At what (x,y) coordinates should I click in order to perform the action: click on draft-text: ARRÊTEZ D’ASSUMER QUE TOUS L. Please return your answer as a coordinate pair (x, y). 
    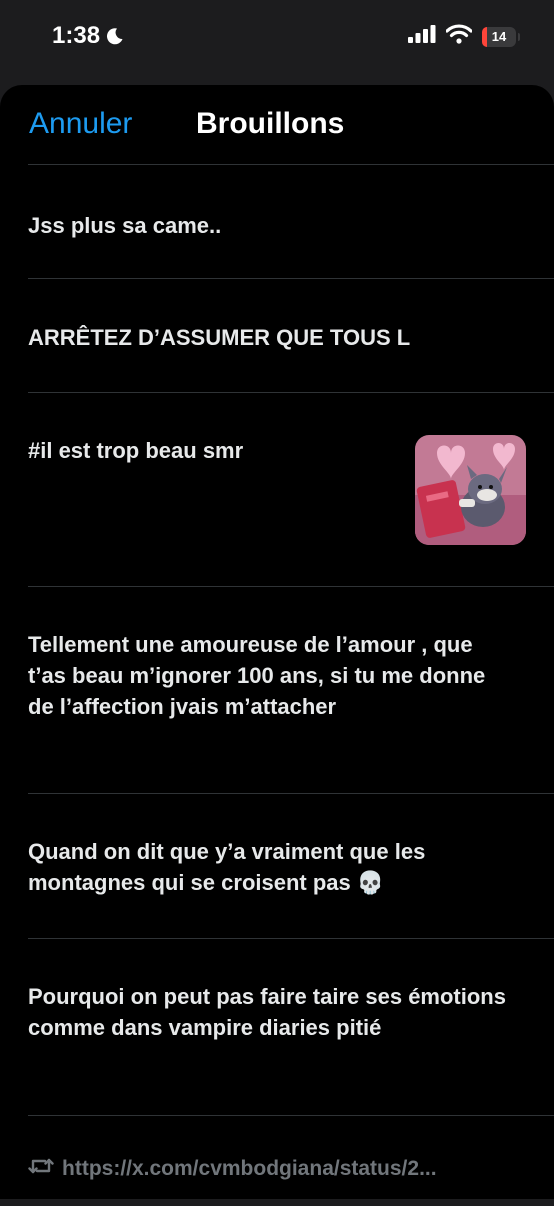
    Looking at the image, I should click on (219, 337).